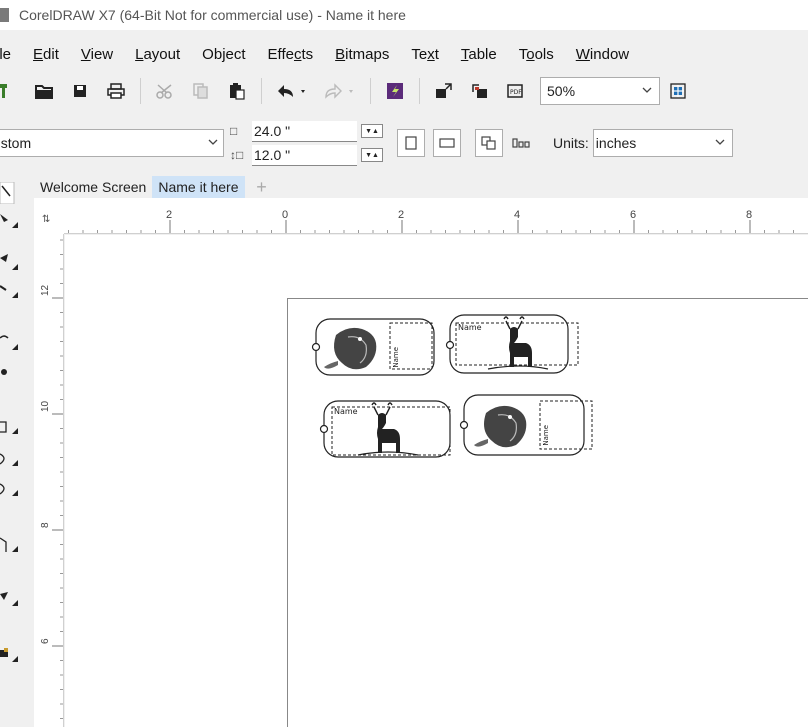 The height and width of the screenshot is (727, 808). Describe the element at coordinates (45, 406) in the screenshot. I see `ruler-label: 10` at that location.